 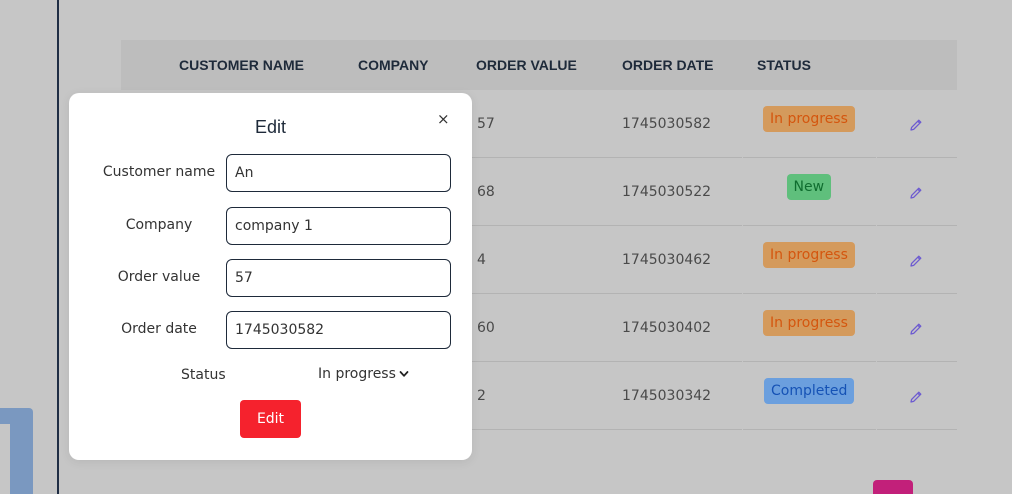 I want to click on order-value-input, so click(x=338, y=278).